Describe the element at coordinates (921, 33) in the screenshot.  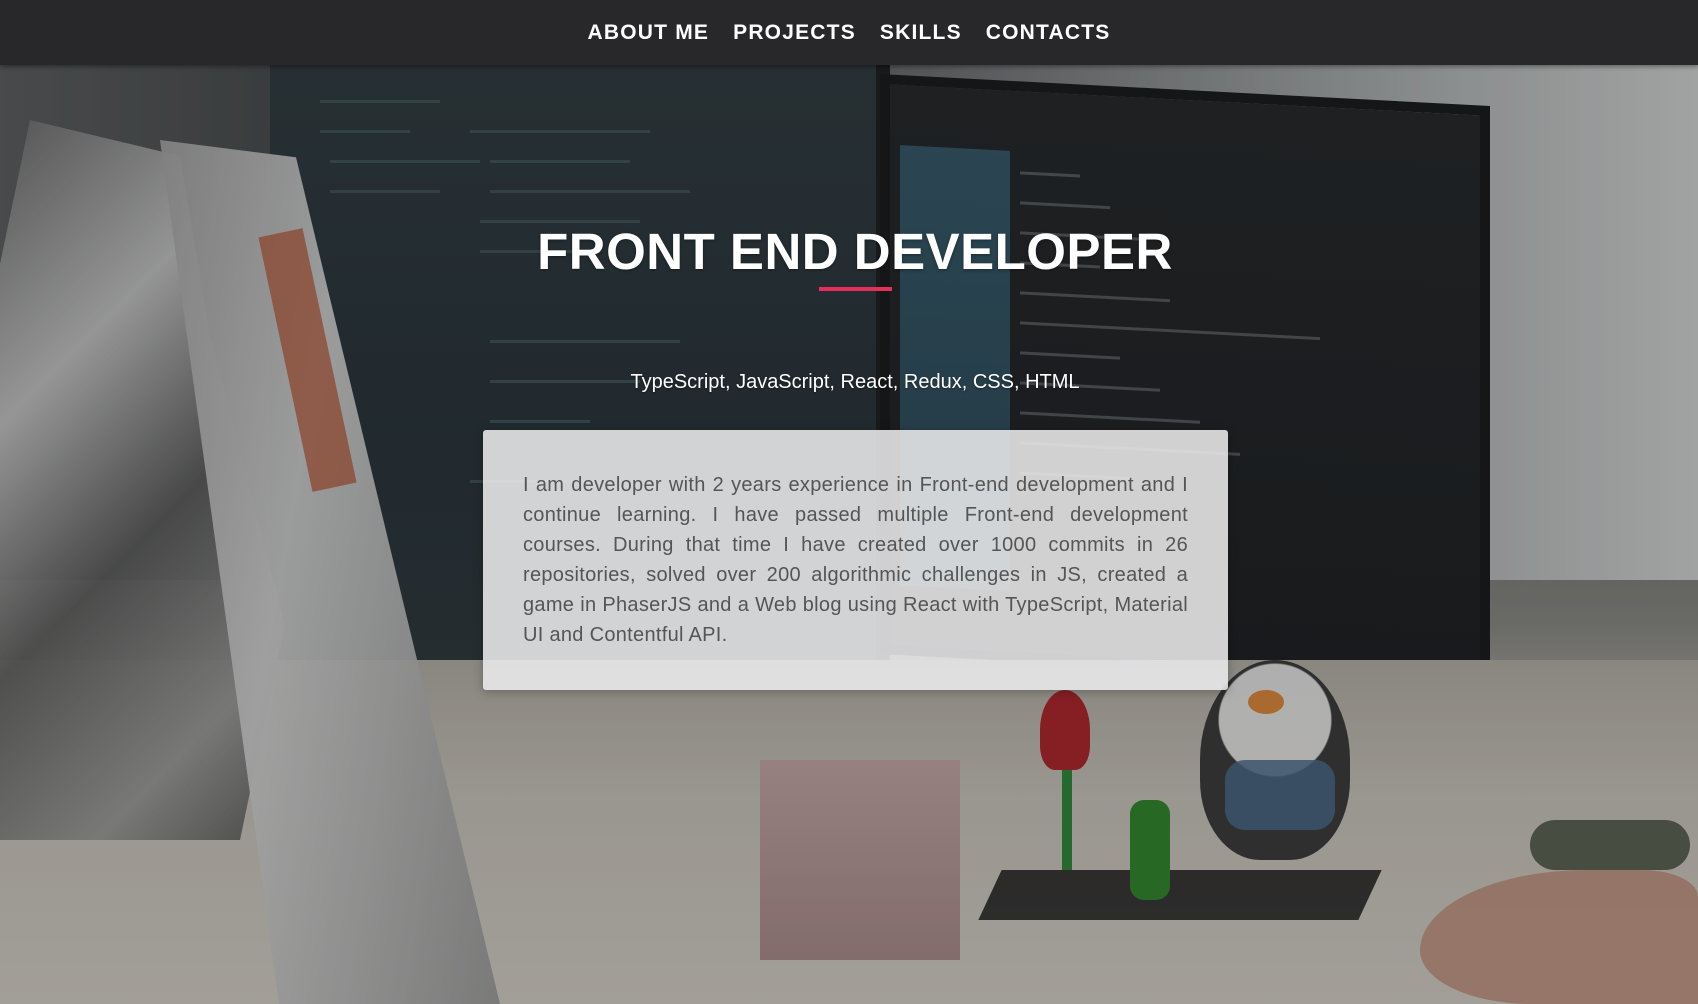
I see `nav-link-skills: SKILLS` at that location.